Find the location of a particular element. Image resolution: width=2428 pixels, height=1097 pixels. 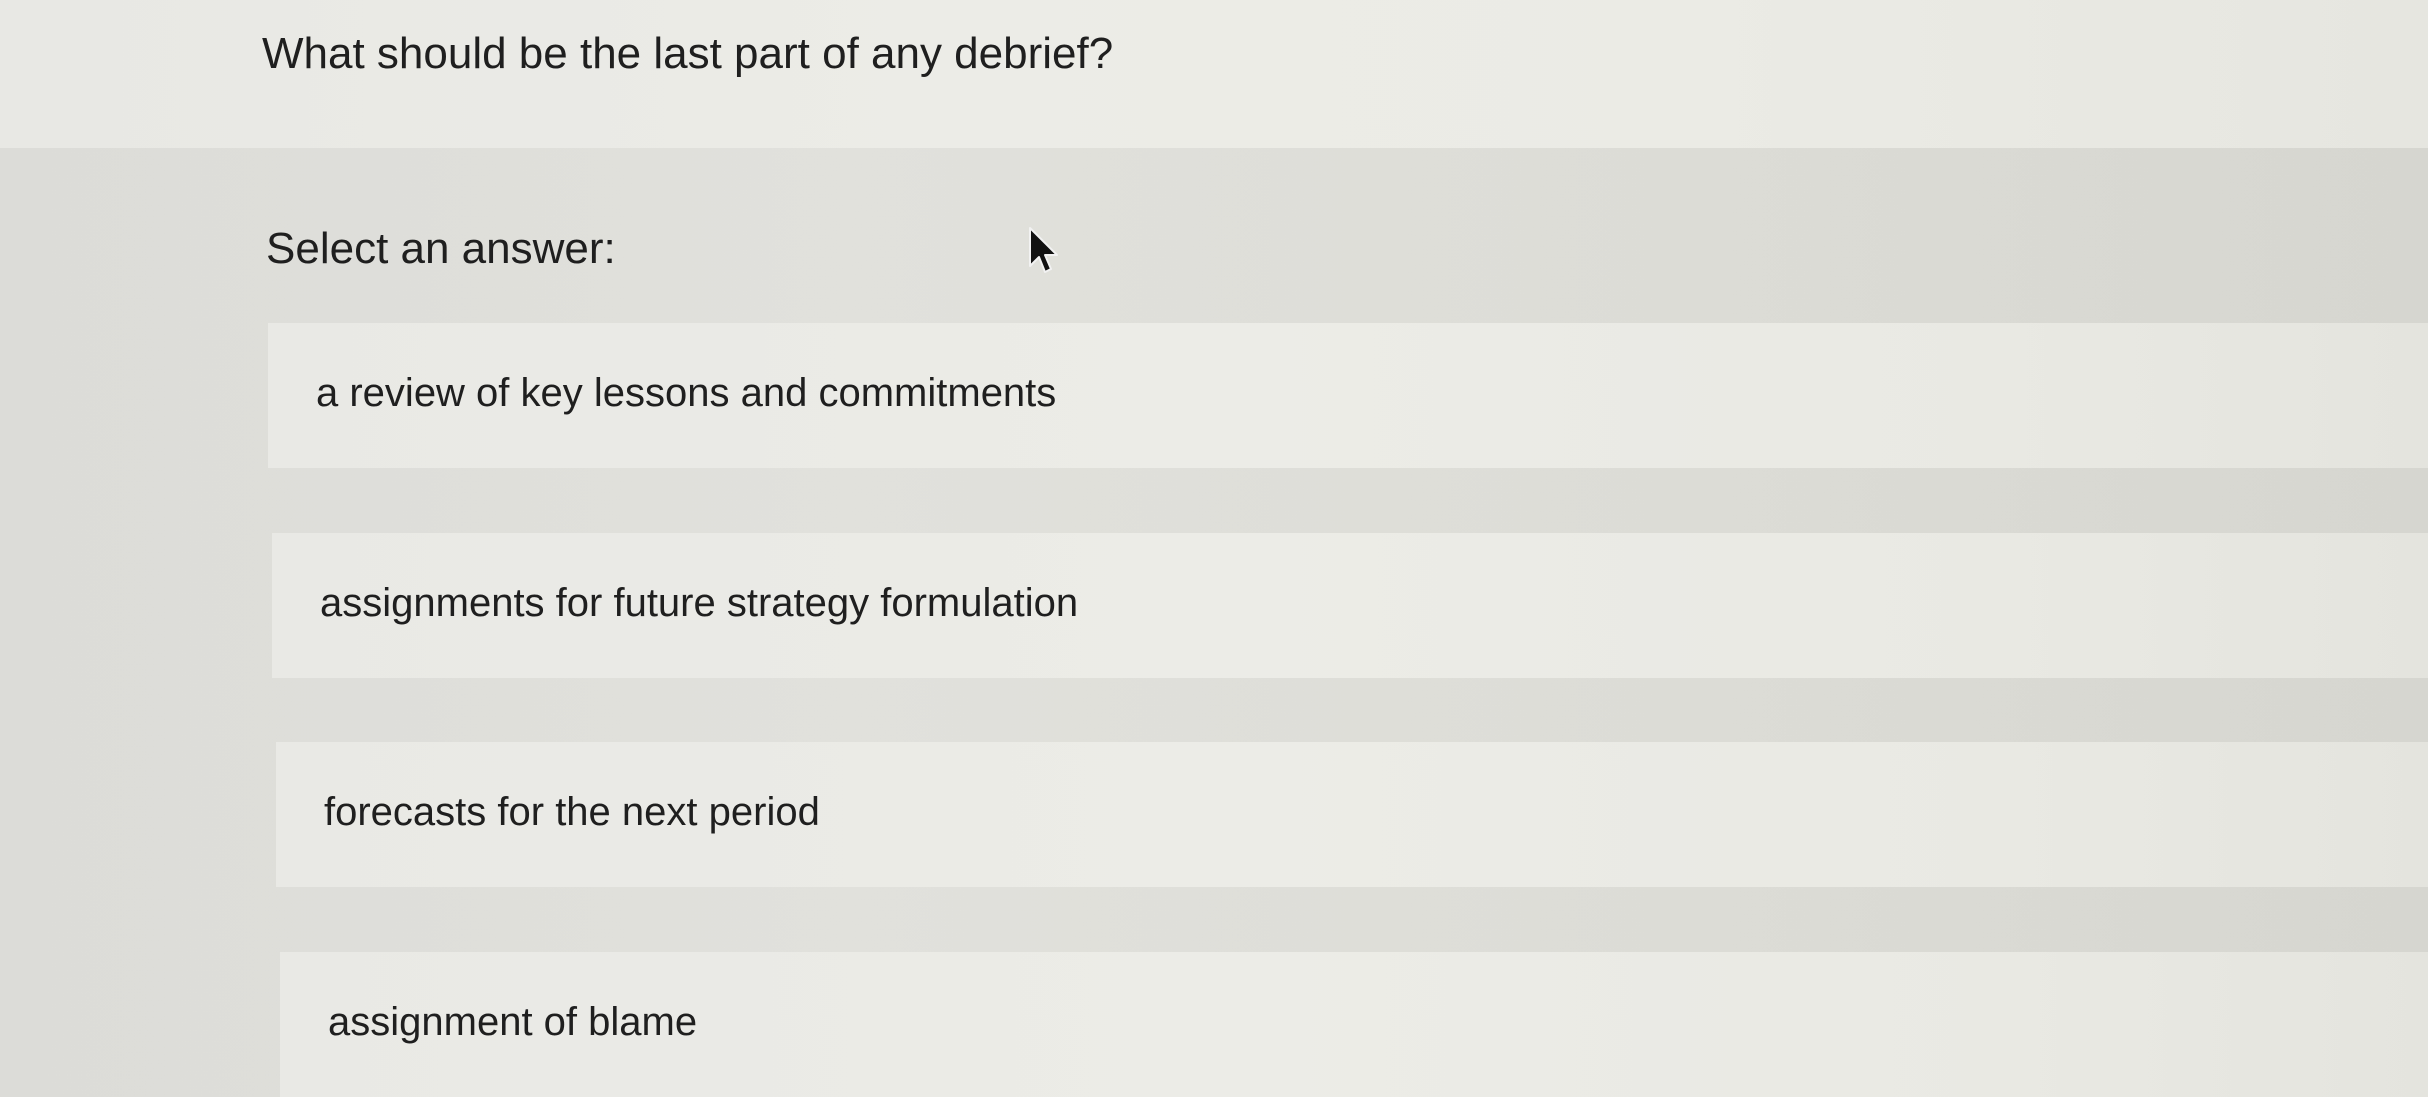

answer-option-label: assignment of blame is located at coordinates (513, 1022).